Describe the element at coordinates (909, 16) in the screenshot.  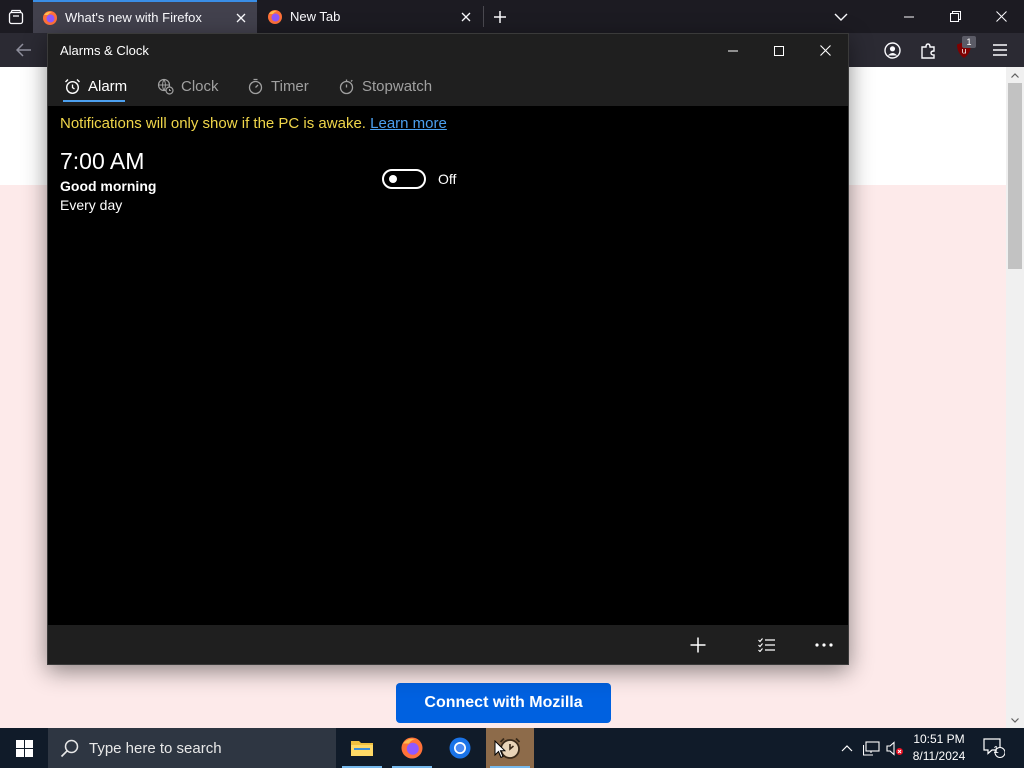
I see `browser-minimize-button` at that location.